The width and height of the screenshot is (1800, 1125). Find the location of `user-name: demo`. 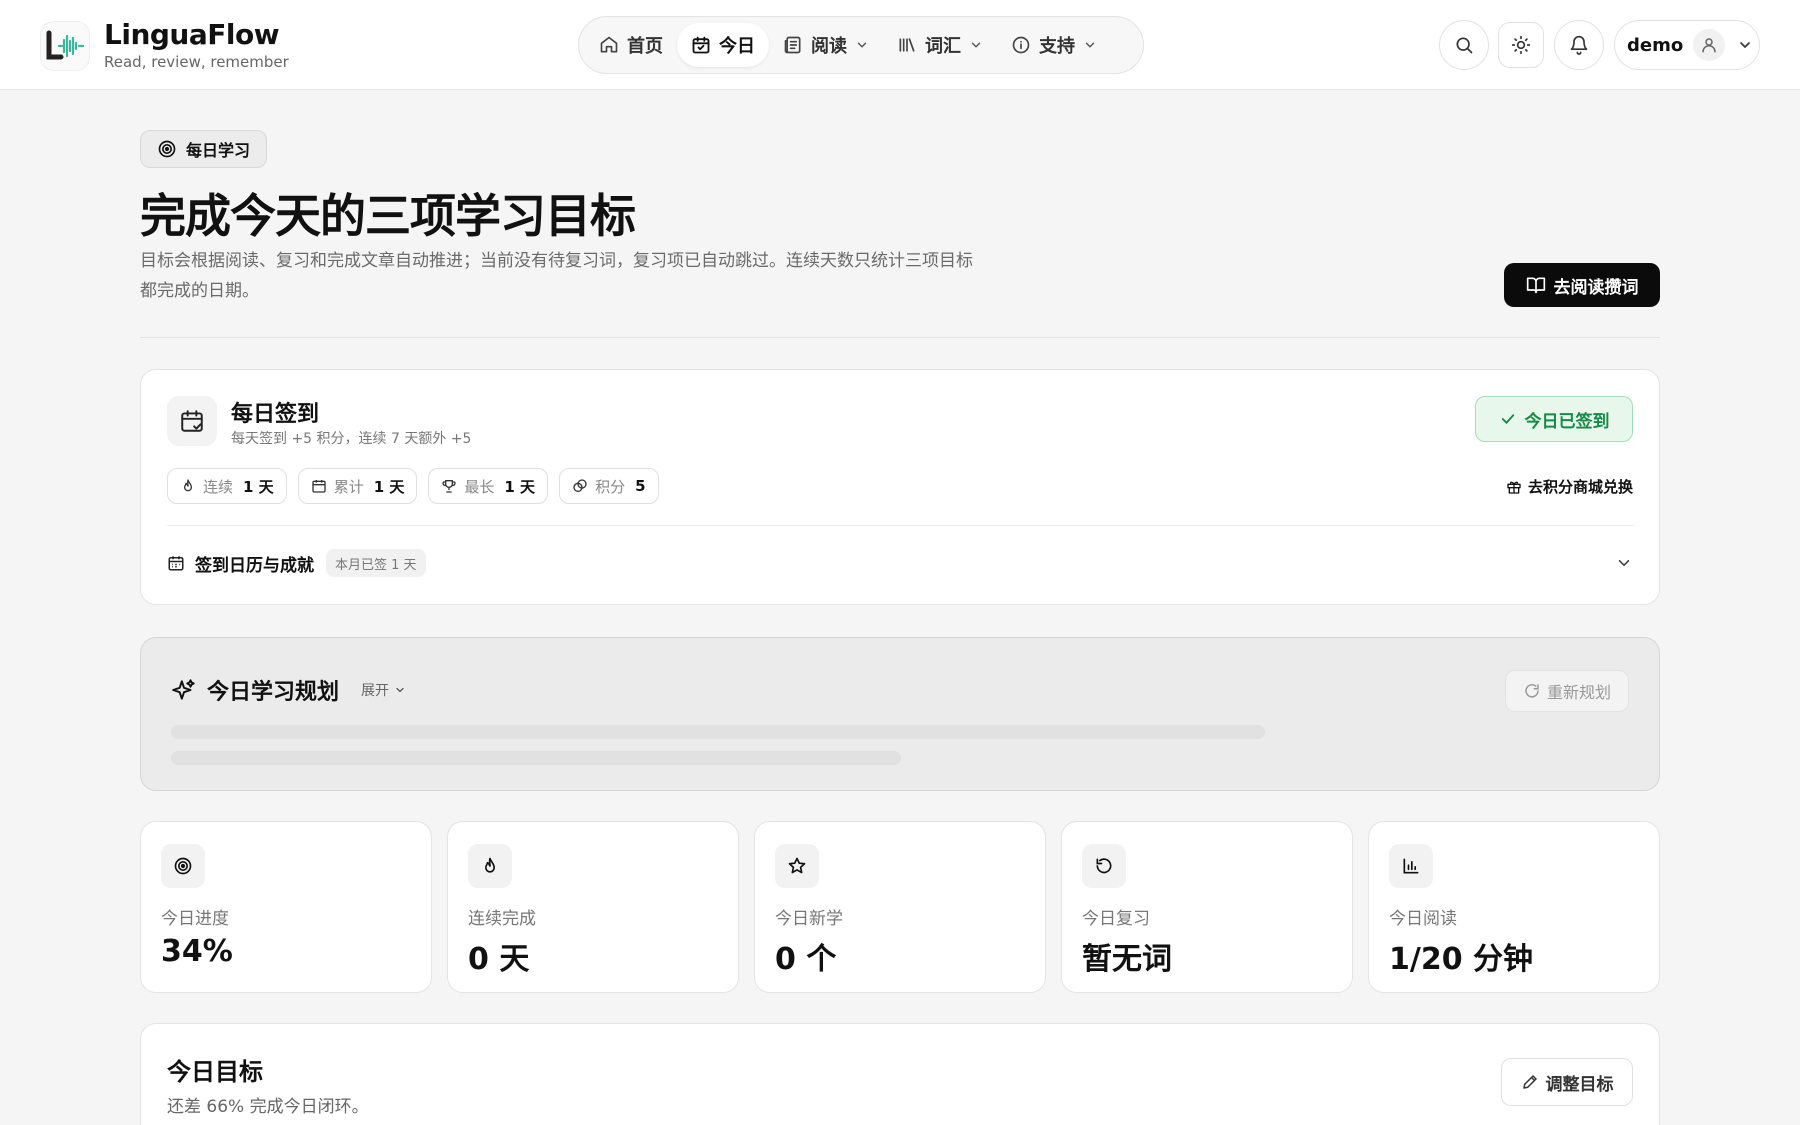

user-name: demo is located at coordinates (1655, 45).